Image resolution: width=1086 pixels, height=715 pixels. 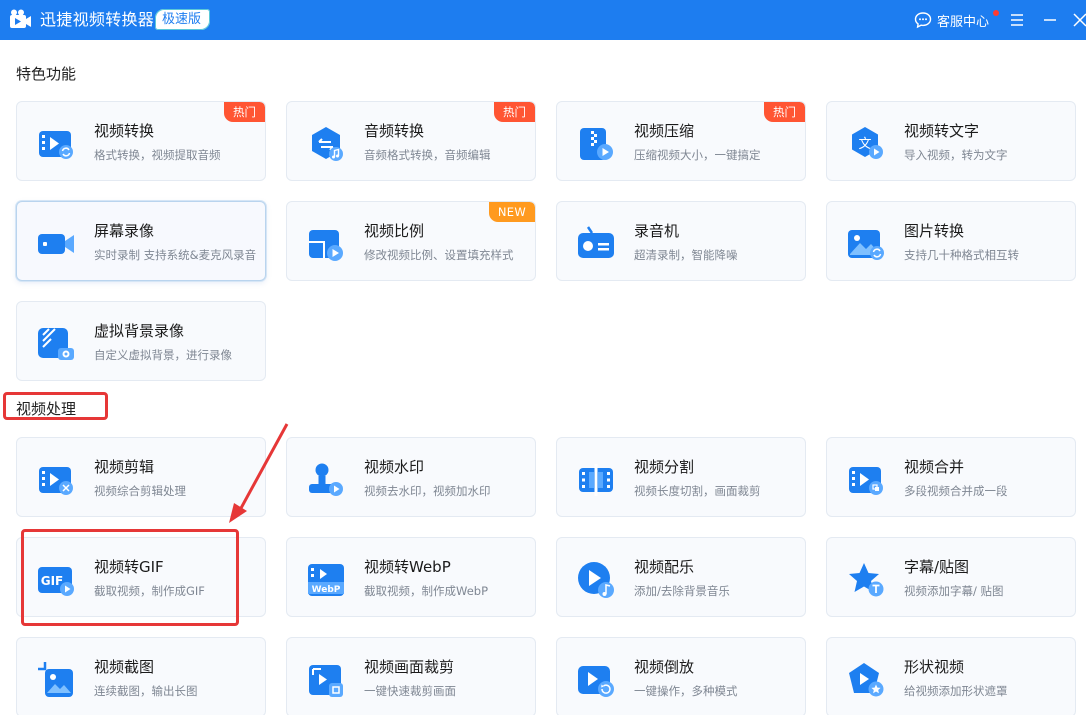 What do you see at coordinates (124, 231) in the screenshot?
I see `card-title: 屏幕录像` at bounding box center [124, 231].